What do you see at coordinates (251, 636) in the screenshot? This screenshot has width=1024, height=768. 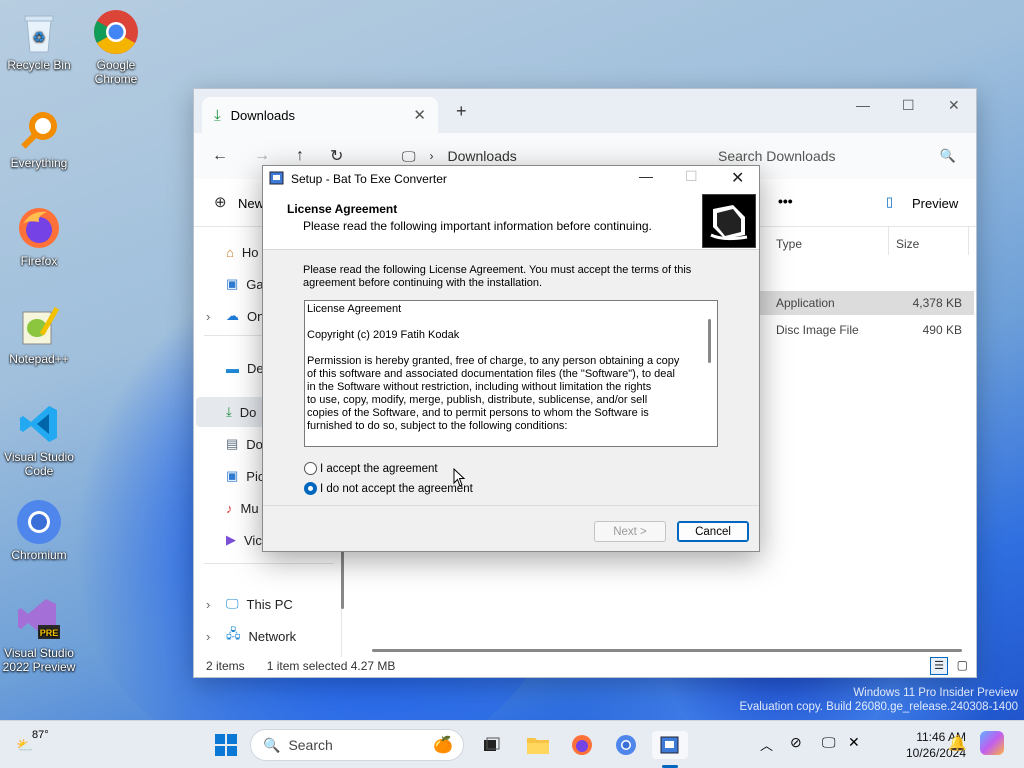 I see `sidebar-item-network: › 🖧 Network` at bounding box center [251, 636].